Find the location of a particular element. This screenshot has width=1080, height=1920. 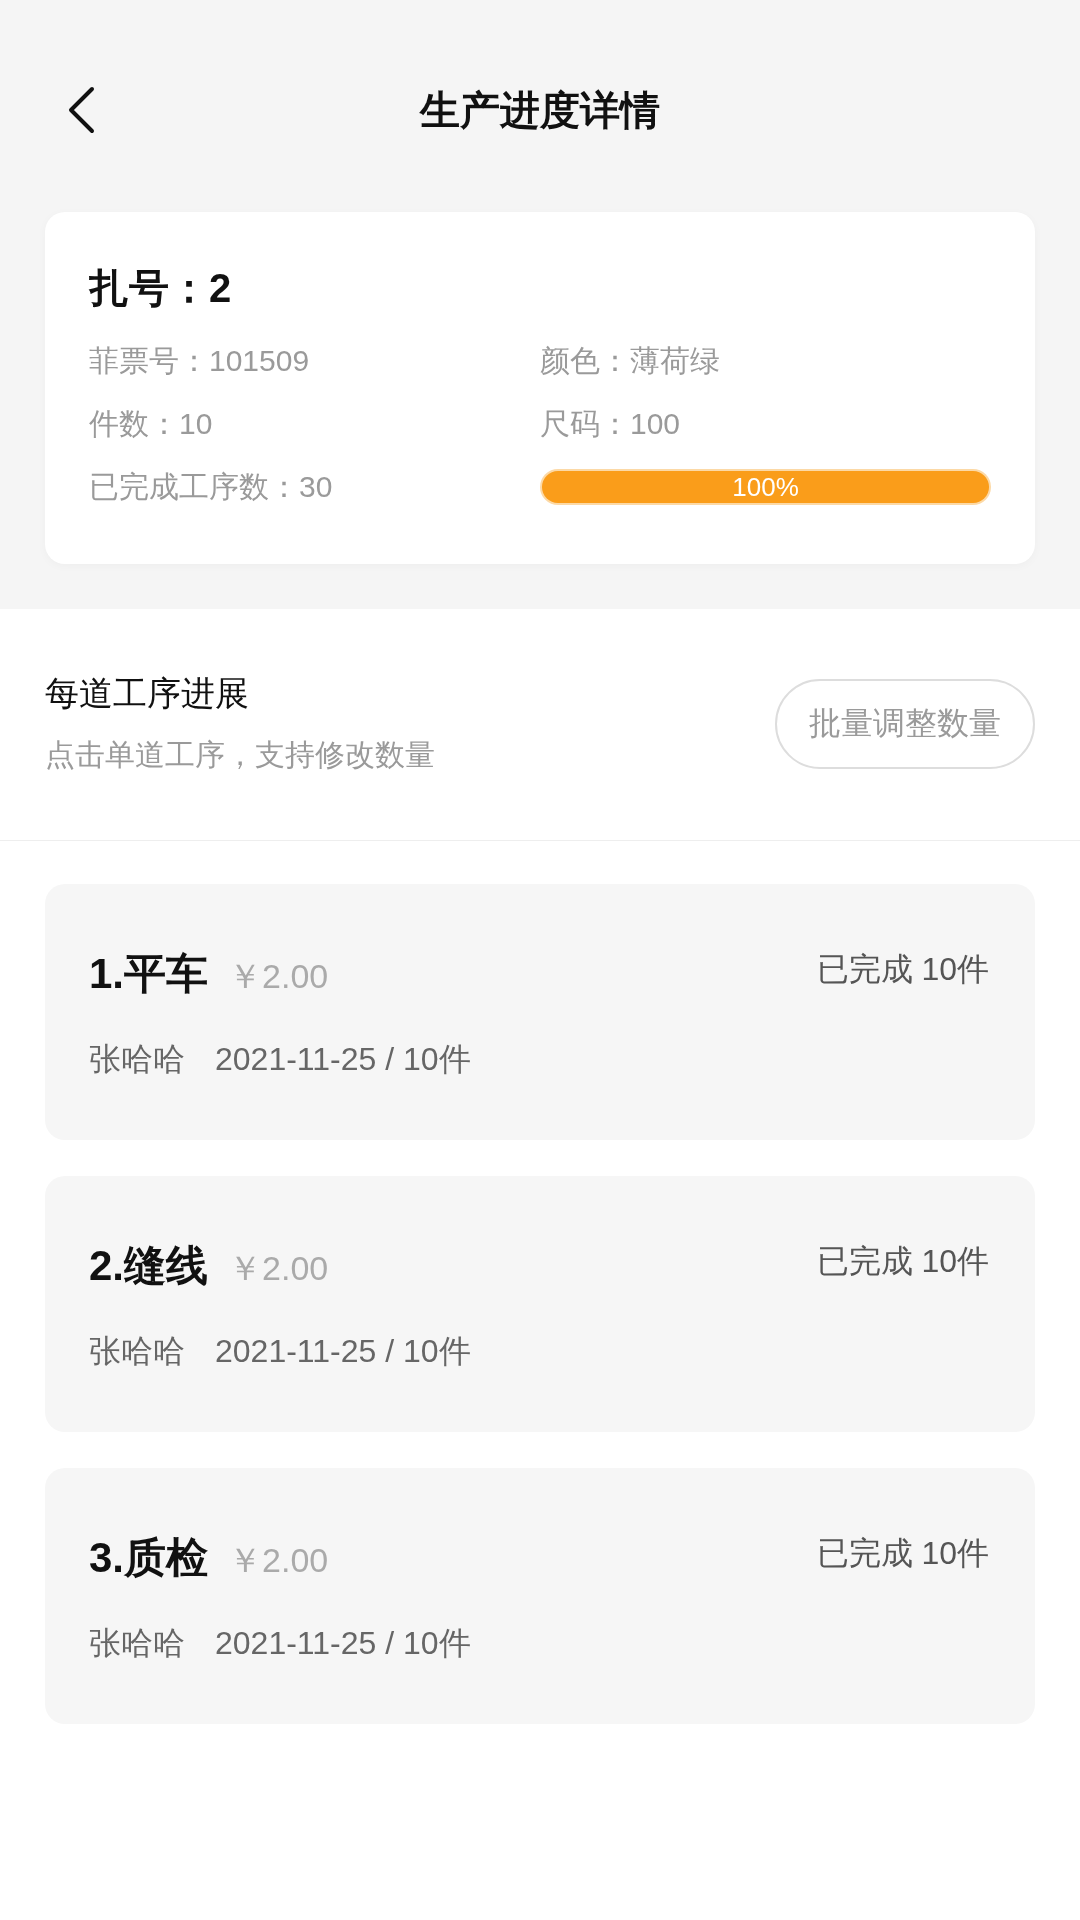

process-card: 1.平车 ￥2.00 已完成 10件 张哈哈 2021-11-25 / 10件 is located at coordinates (540, 1012).